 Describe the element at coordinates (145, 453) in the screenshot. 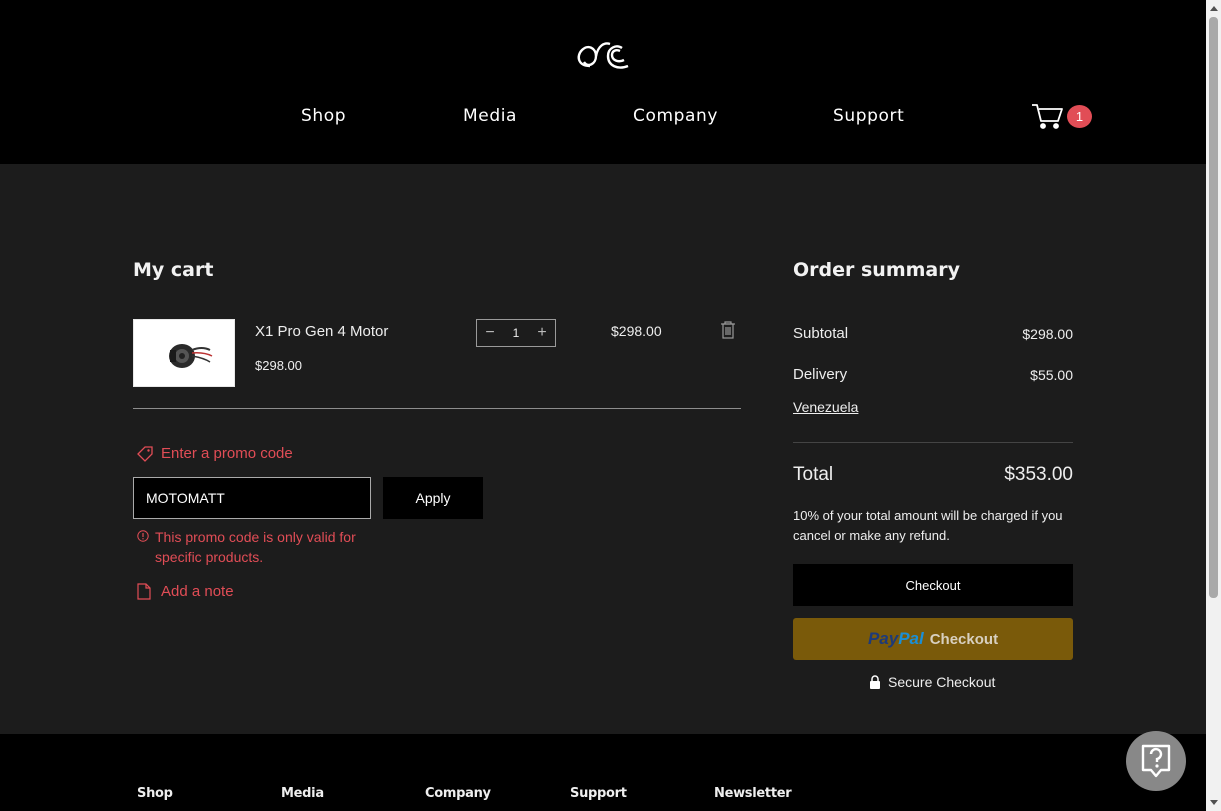

I see `tag-icon` at that location.